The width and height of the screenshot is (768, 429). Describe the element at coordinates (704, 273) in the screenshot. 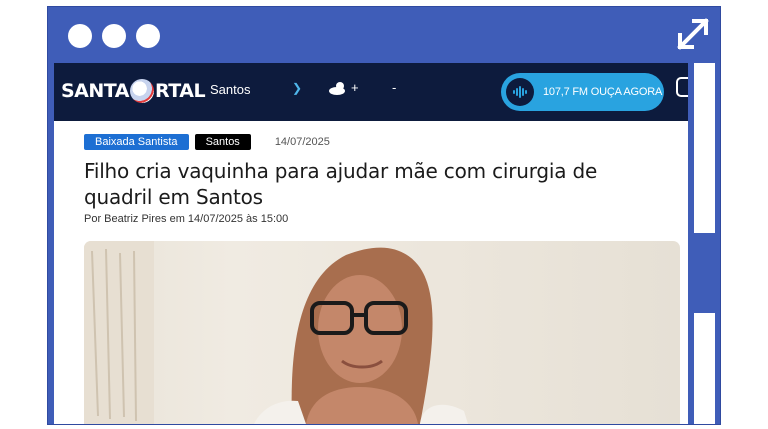

I see `scrollbar-thumb` at that location.